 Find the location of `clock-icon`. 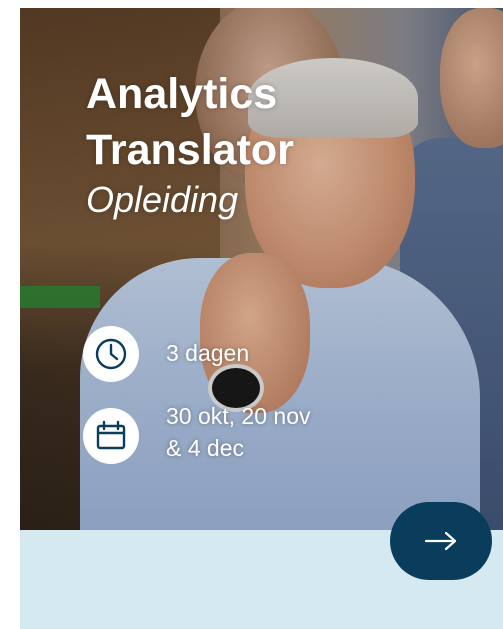

clock-icon is located at coordinates (111, 354).